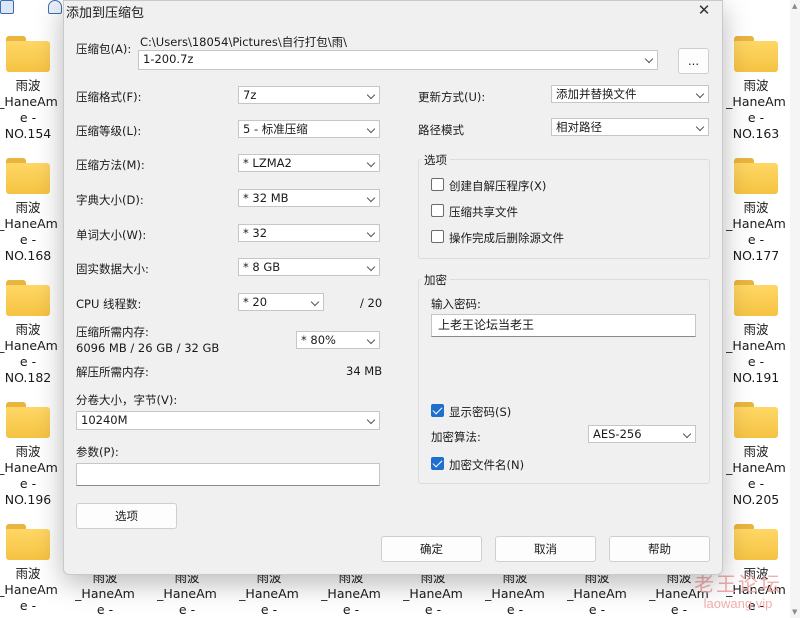 The image size is (800, 618). What do you see at coordinates (110, 200) in the screenshot?
I see `dict-label: 字典大小(D):` at bounding box center [110, 200].